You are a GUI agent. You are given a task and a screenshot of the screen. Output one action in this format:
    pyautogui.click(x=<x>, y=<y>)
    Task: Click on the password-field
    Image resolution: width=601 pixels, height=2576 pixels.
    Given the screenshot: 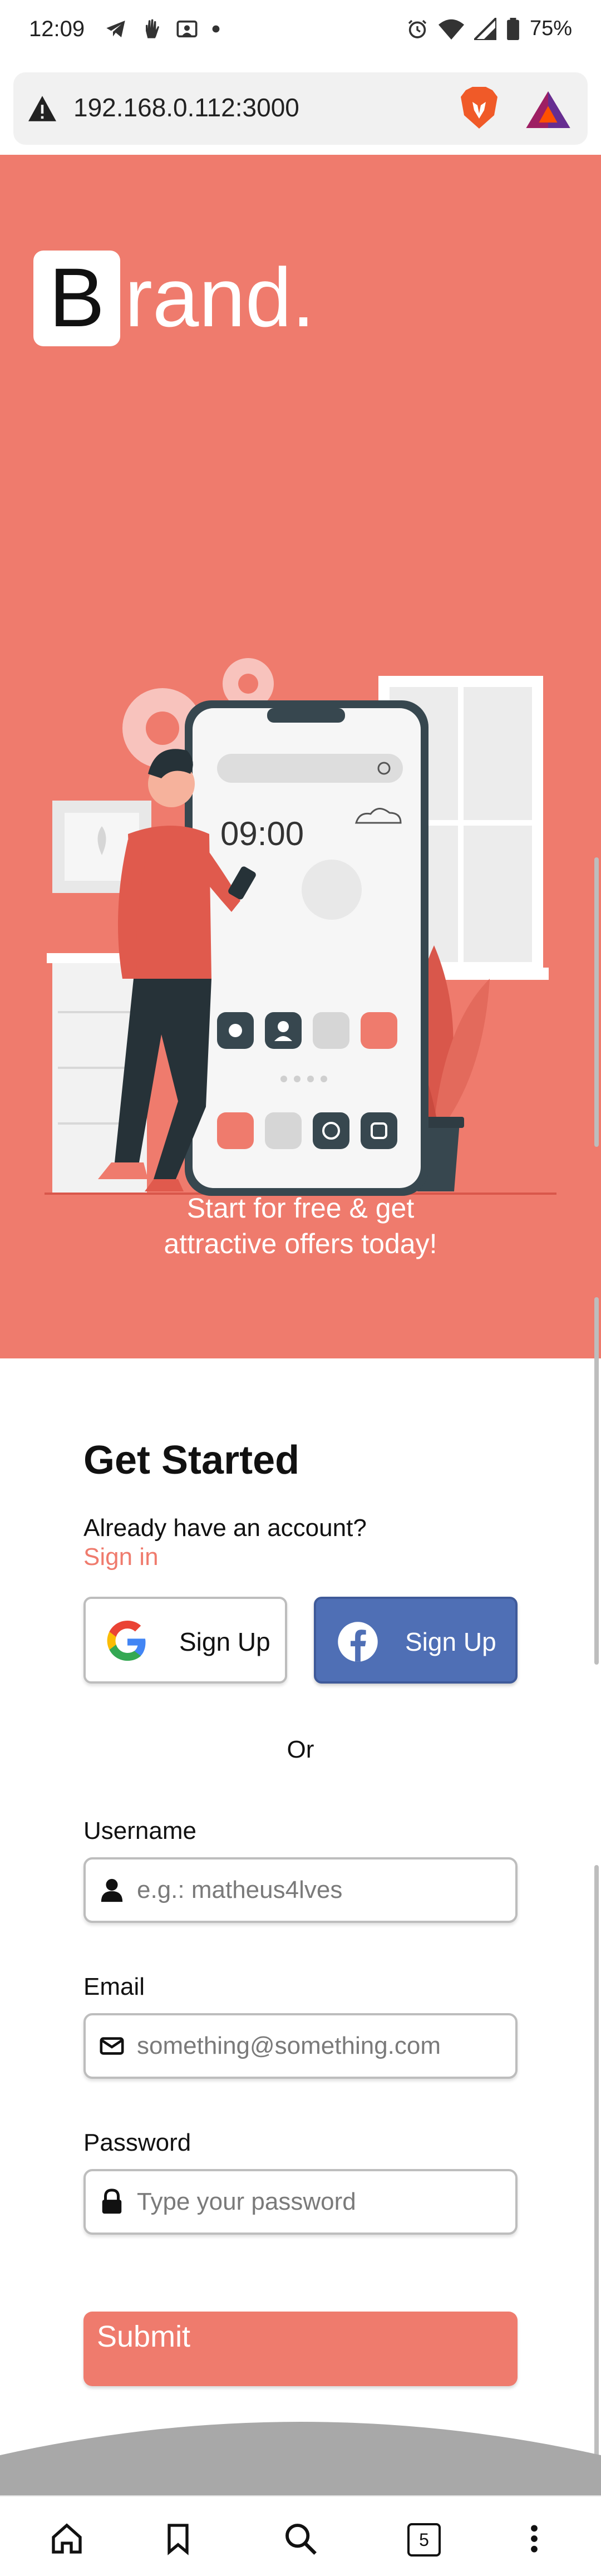 What is the action you would take?
    pyautogui.click(x=300, y=2202)
    